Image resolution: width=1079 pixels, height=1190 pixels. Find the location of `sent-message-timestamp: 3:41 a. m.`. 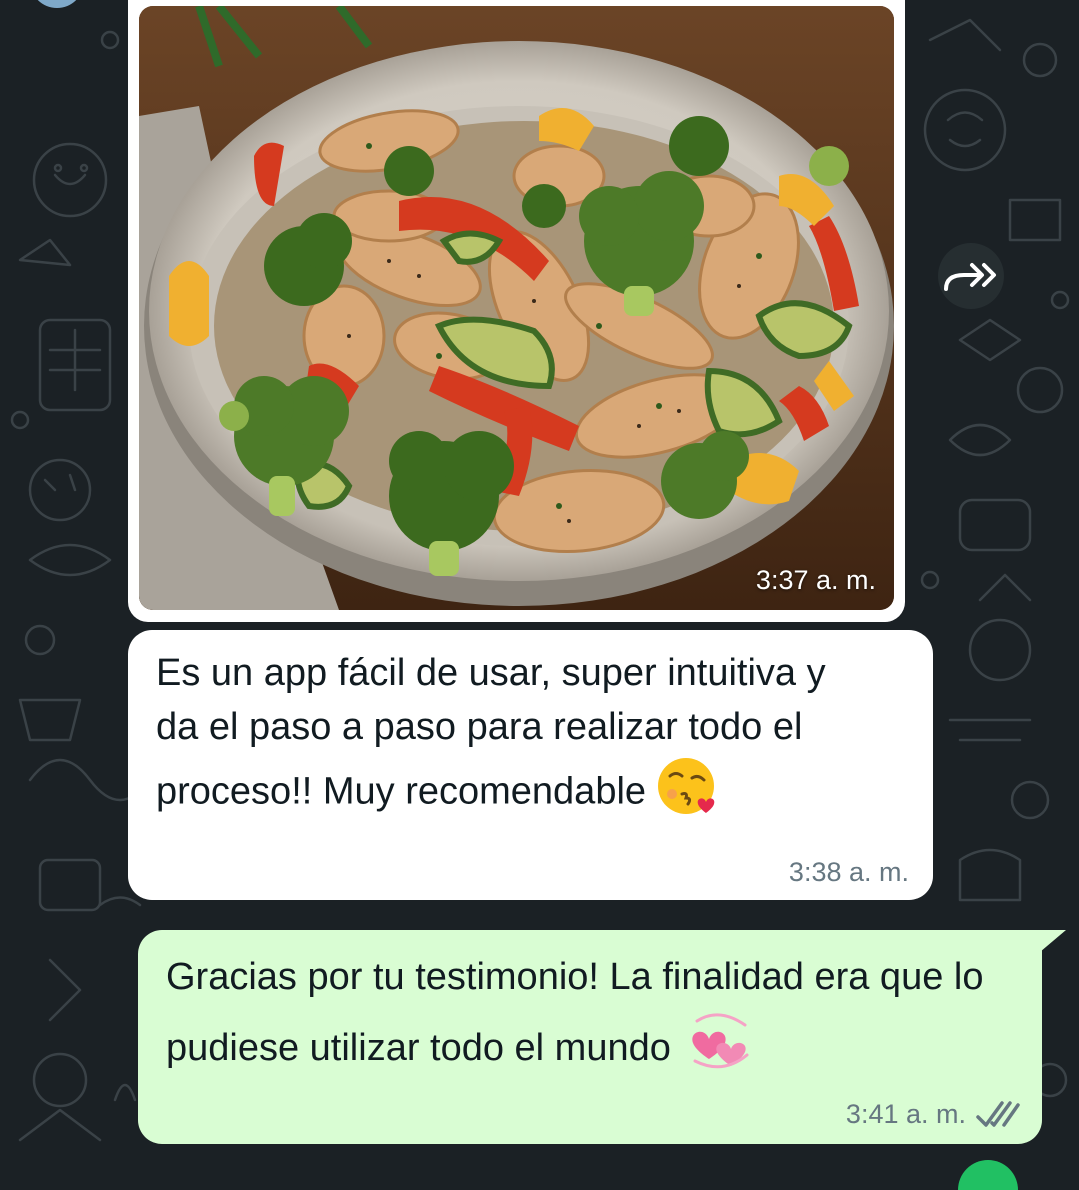

sent-message-timestamp: 3:41 a. m. is located at coordinates (905, 1114).